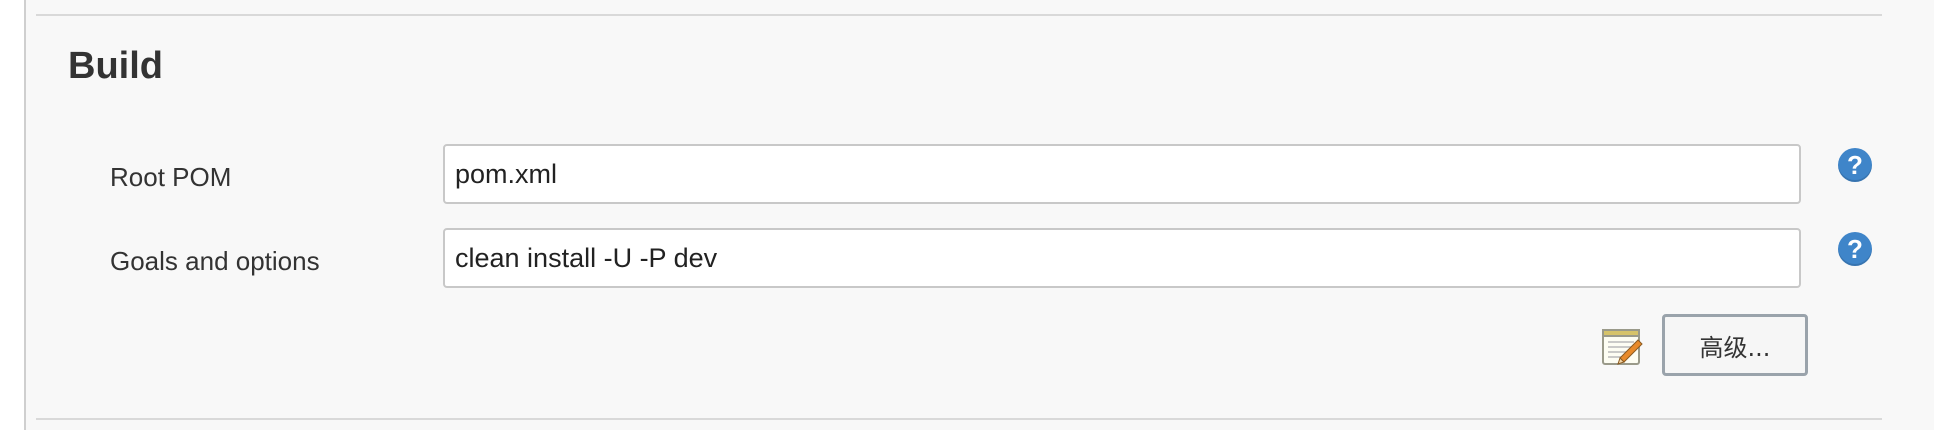 The image size is (1934, 430). I want to click on section-title: Build, so click(115, 66).